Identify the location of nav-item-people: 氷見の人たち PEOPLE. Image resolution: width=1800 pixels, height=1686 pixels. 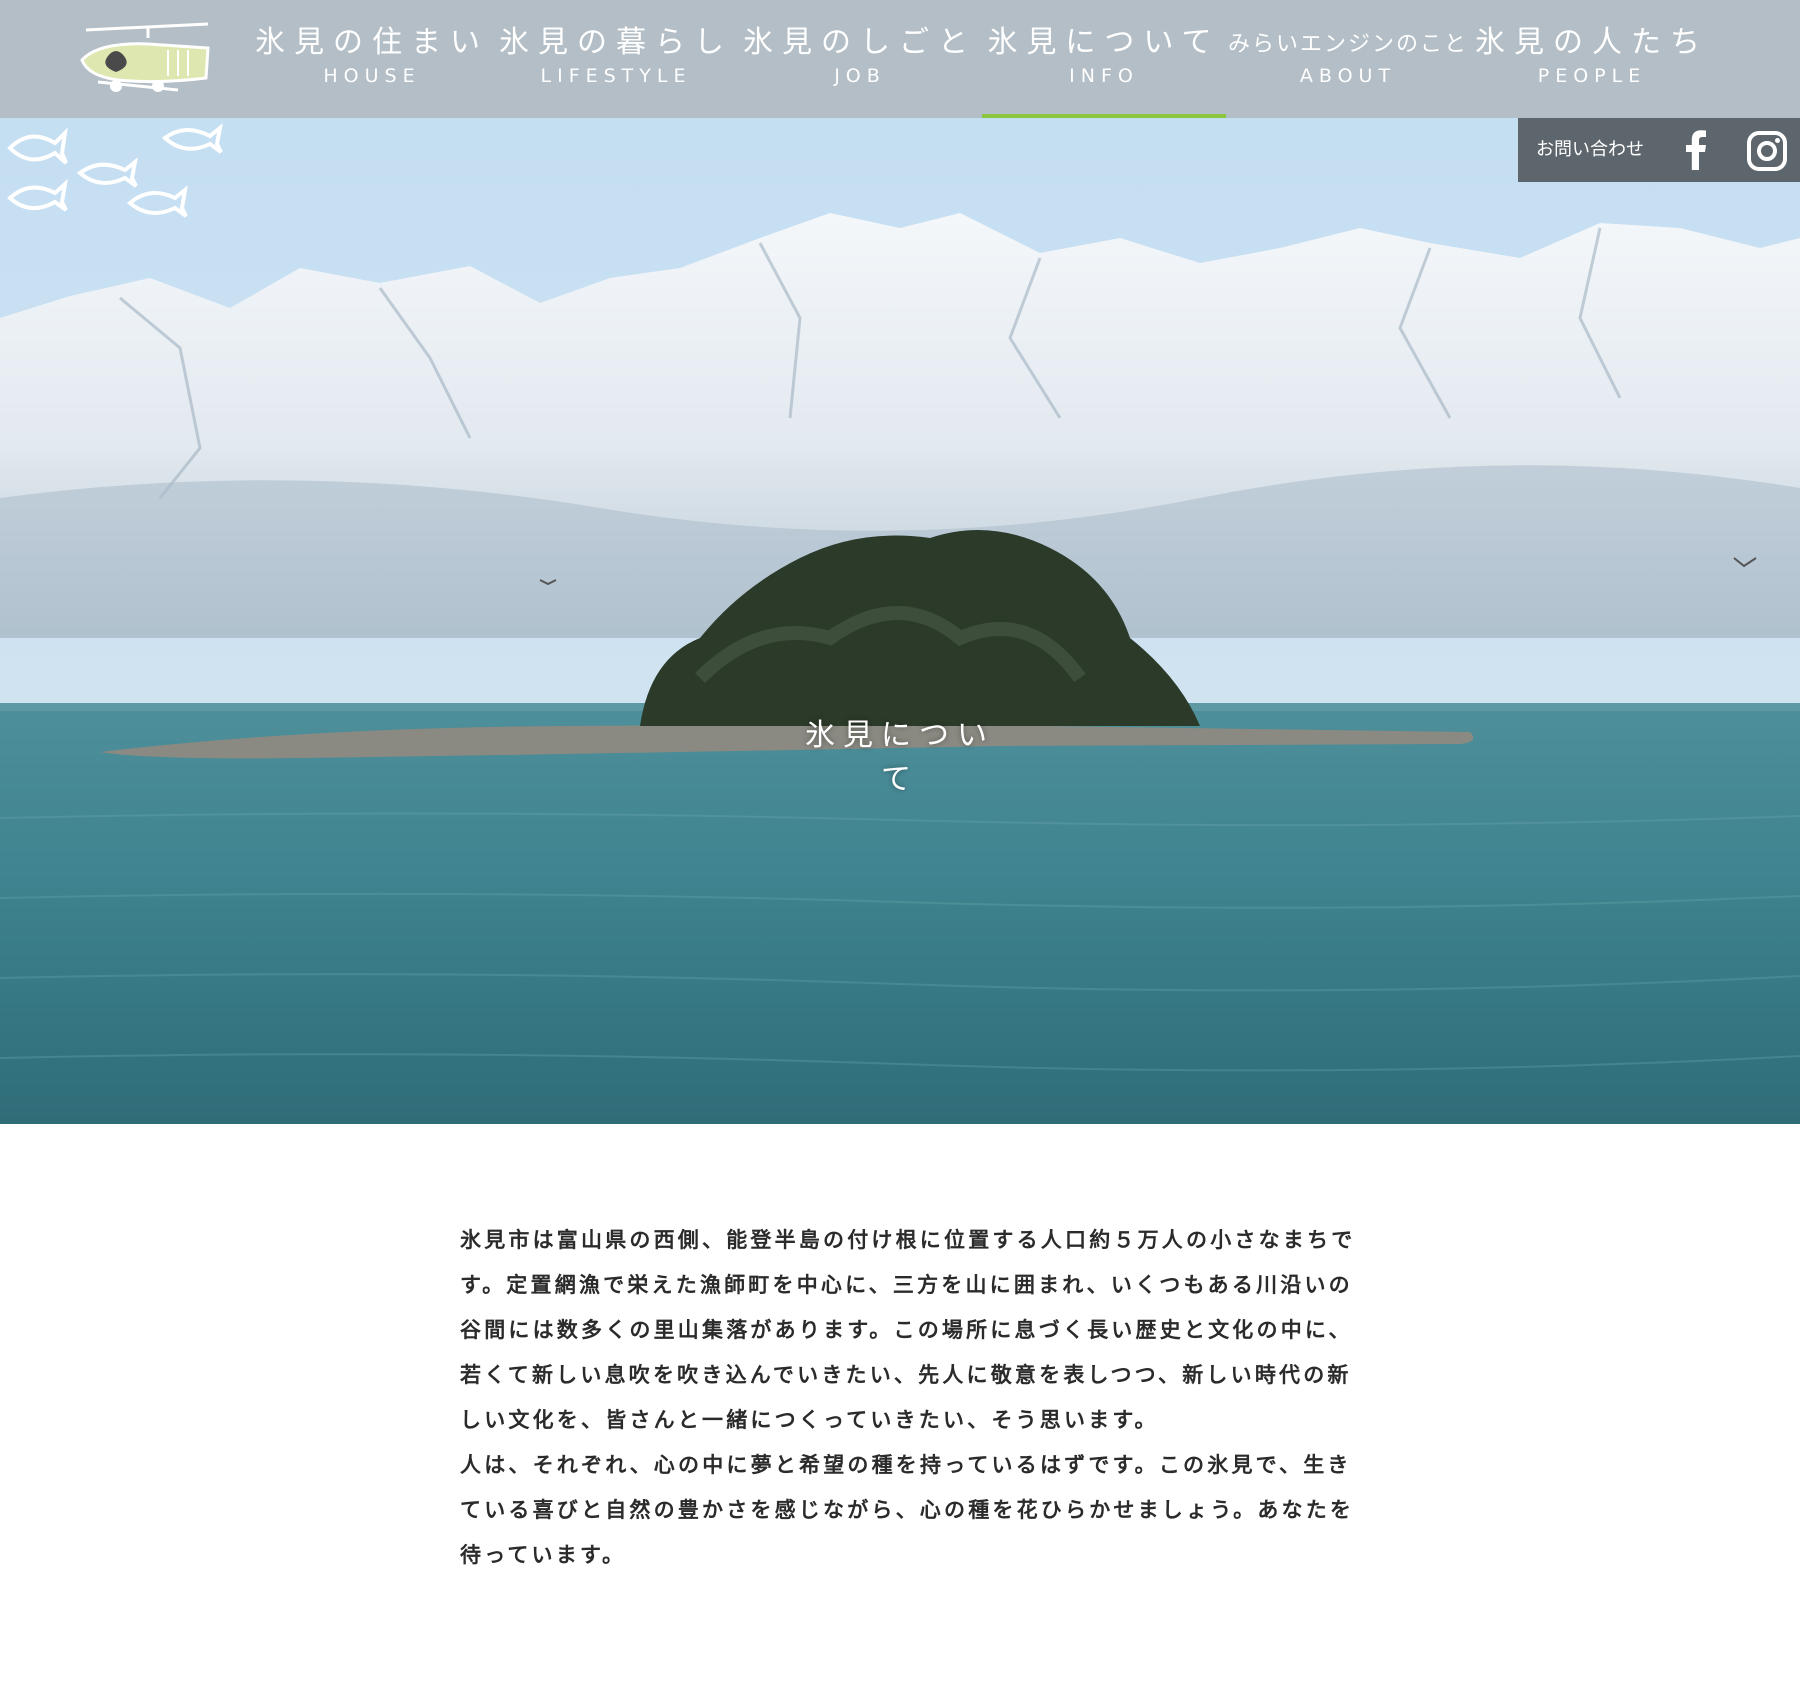
(1592, 59).